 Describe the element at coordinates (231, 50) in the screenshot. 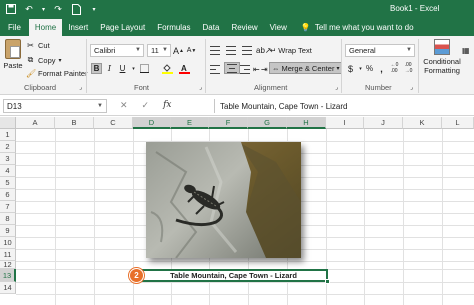

I see `middle-align-icon` at that location.